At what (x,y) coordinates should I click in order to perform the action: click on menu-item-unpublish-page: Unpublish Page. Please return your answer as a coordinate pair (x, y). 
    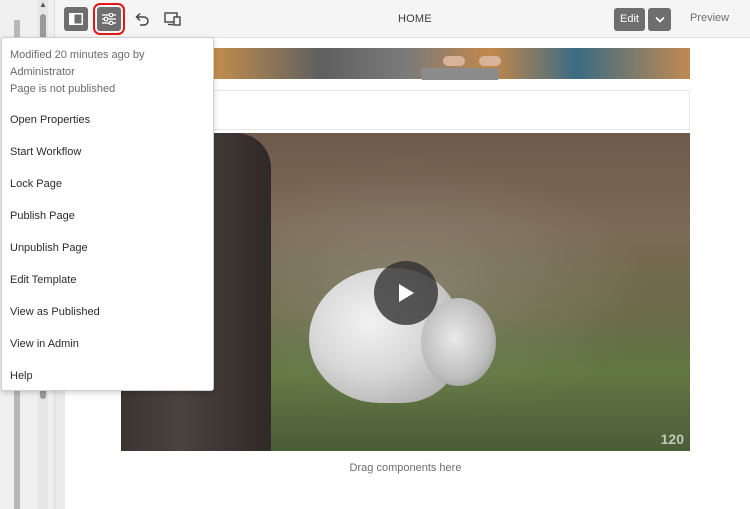
    Looking at the image, I should click on (107, 248).